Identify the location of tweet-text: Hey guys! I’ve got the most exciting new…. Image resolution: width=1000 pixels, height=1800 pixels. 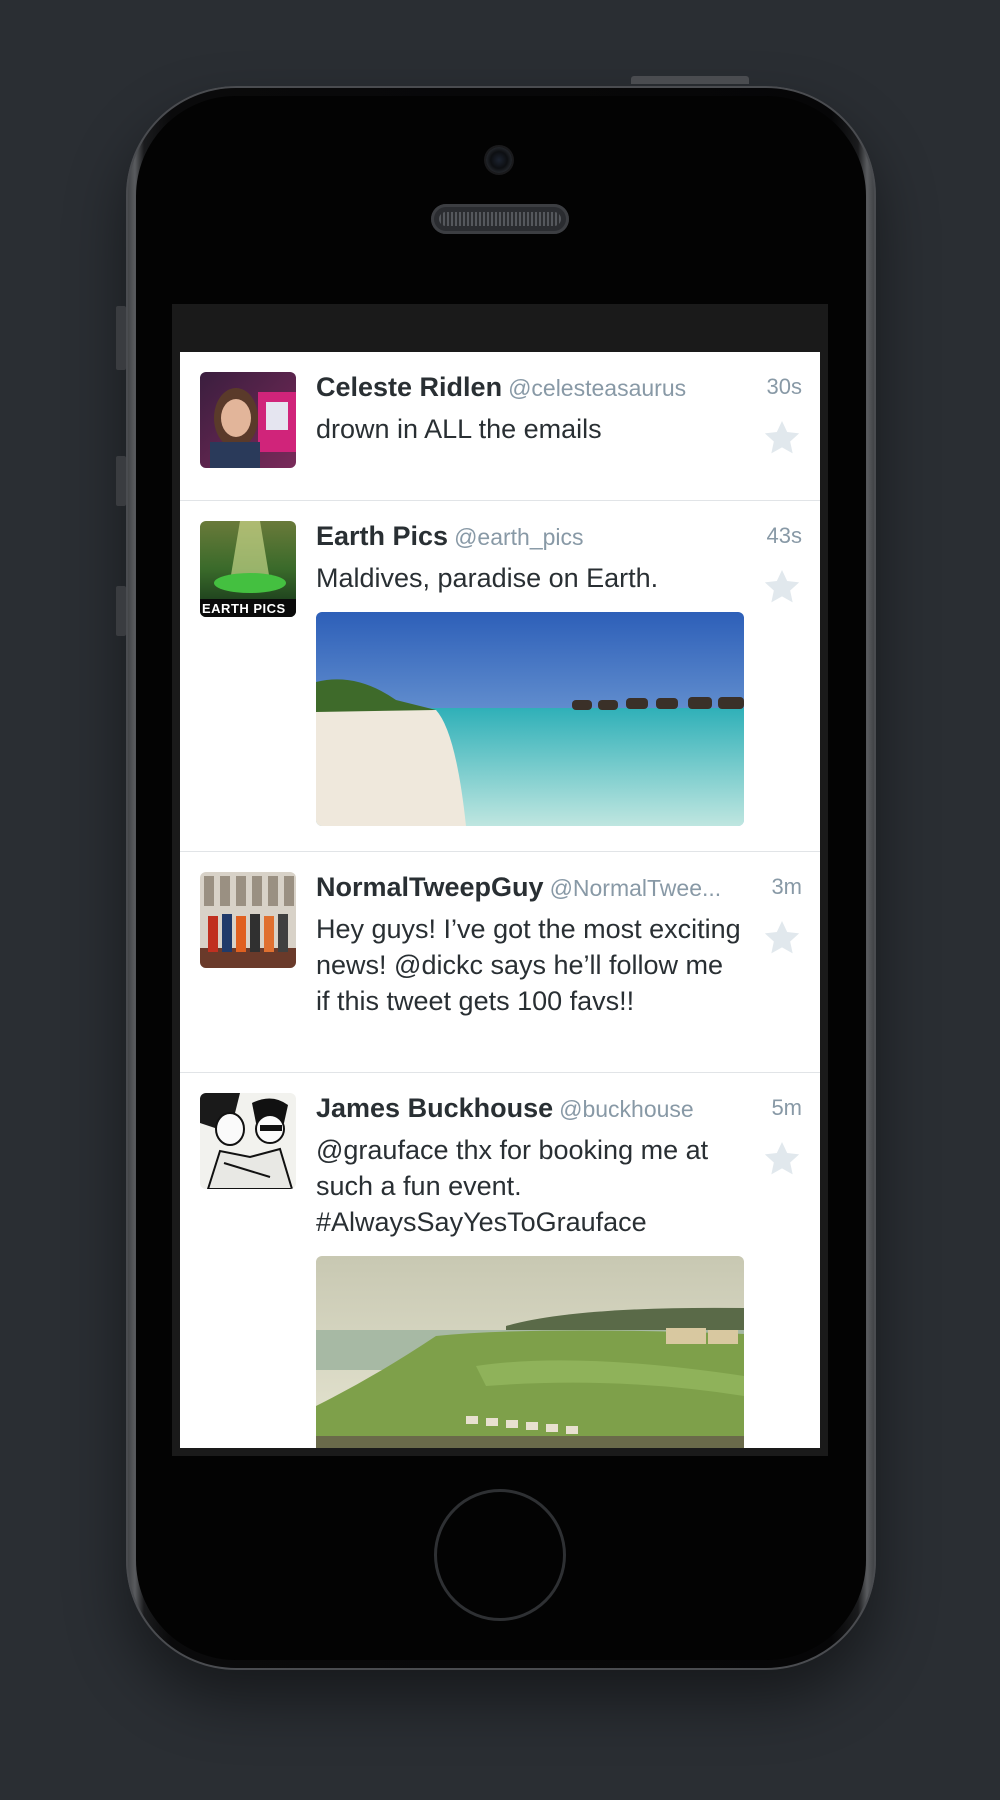
(528, 965).